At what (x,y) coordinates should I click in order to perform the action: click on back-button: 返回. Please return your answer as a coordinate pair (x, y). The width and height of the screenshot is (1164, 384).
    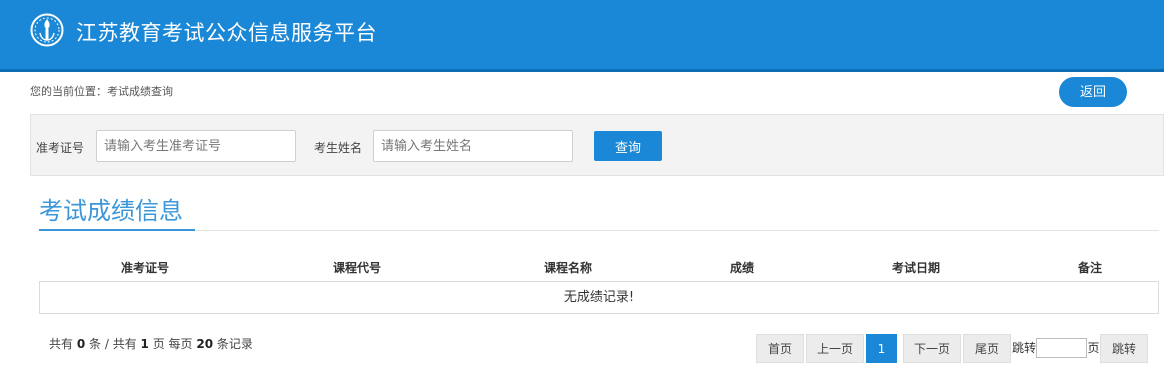
    Looking at the image, I should click on (1093, 92).